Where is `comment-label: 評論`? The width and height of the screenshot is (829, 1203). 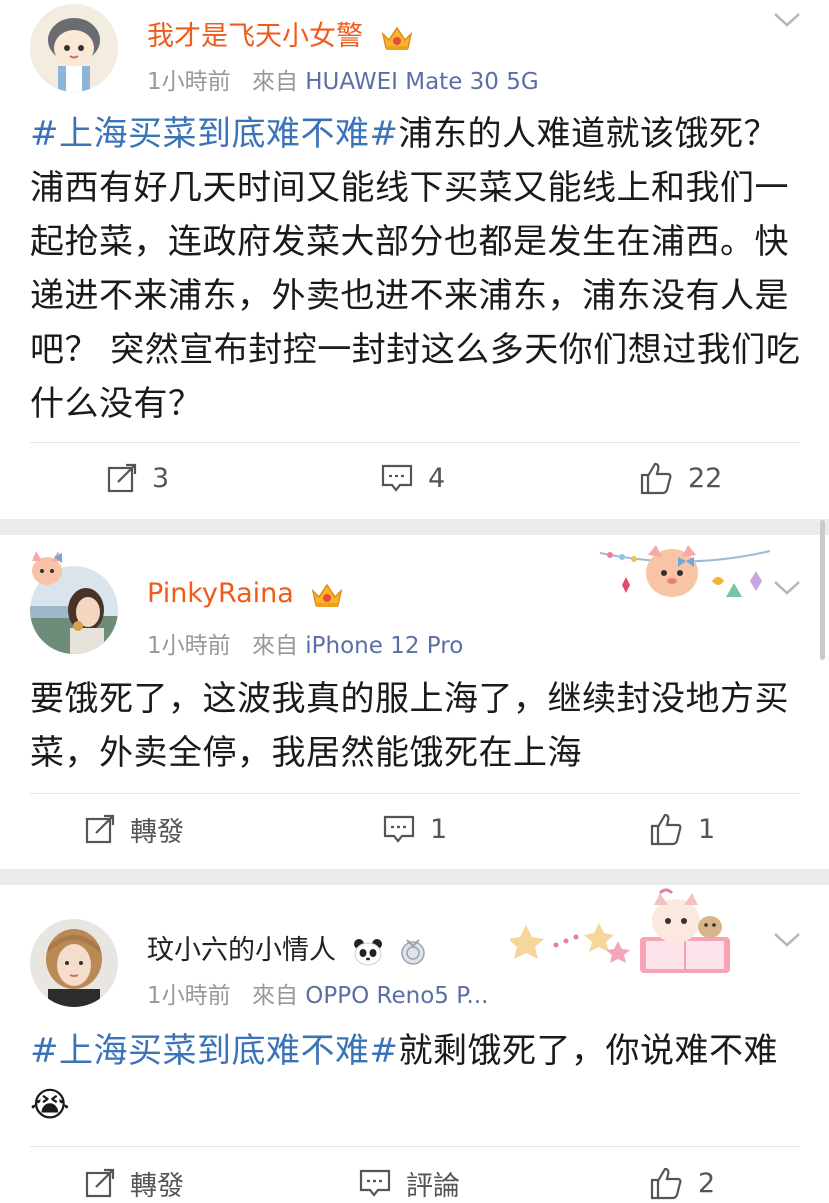 comment-label: 評論 is located at coordinates (433, 1186).